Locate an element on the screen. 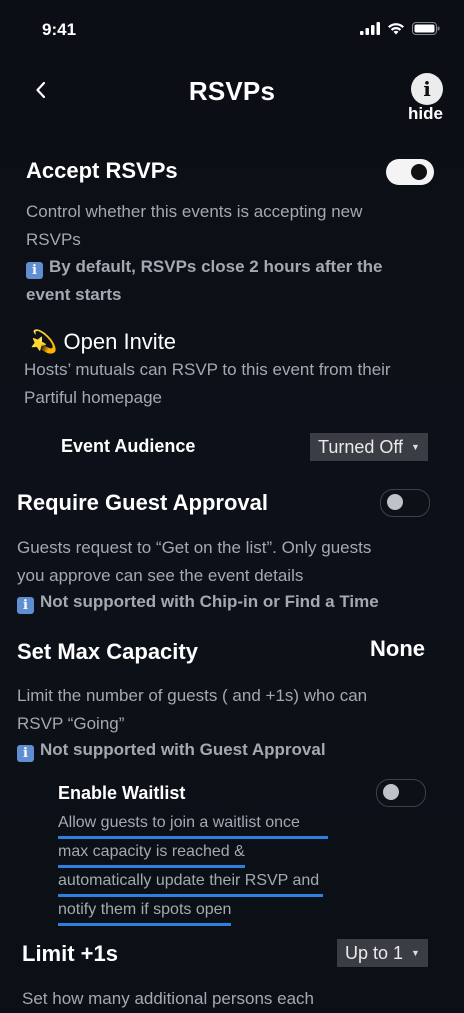 This screenshot has height=1013, width=464. note-line: event starts is located at coordinates (74, 294).